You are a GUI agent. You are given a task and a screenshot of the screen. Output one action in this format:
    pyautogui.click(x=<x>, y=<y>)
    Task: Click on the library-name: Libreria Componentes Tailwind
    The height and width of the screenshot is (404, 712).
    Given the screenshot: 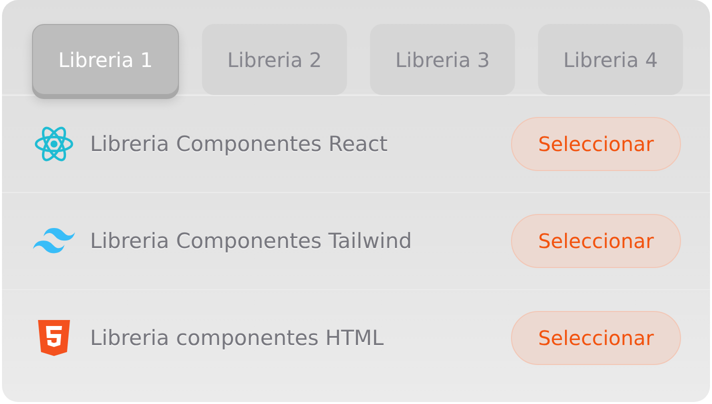 What is the action you would take?
    pyautogui.click(x=251, y=241)
    